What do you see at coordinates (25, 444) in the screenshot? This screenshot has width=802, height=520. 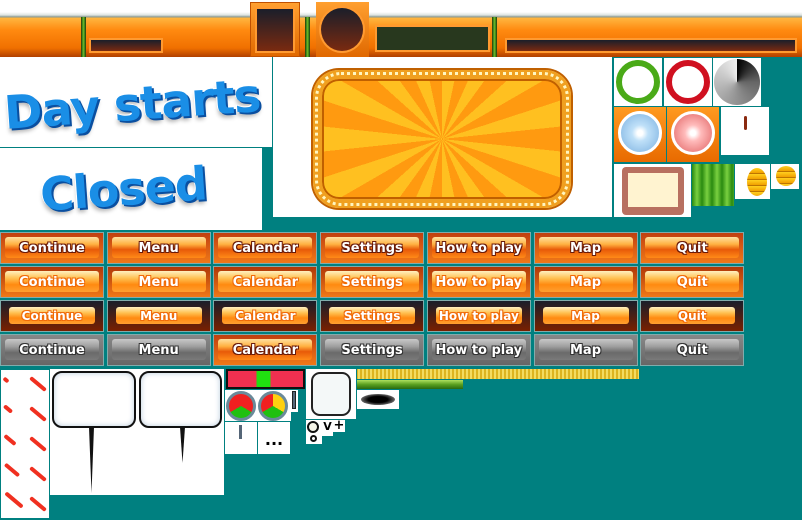 I see `red-pen-marks` at bounding box center [25, 444].